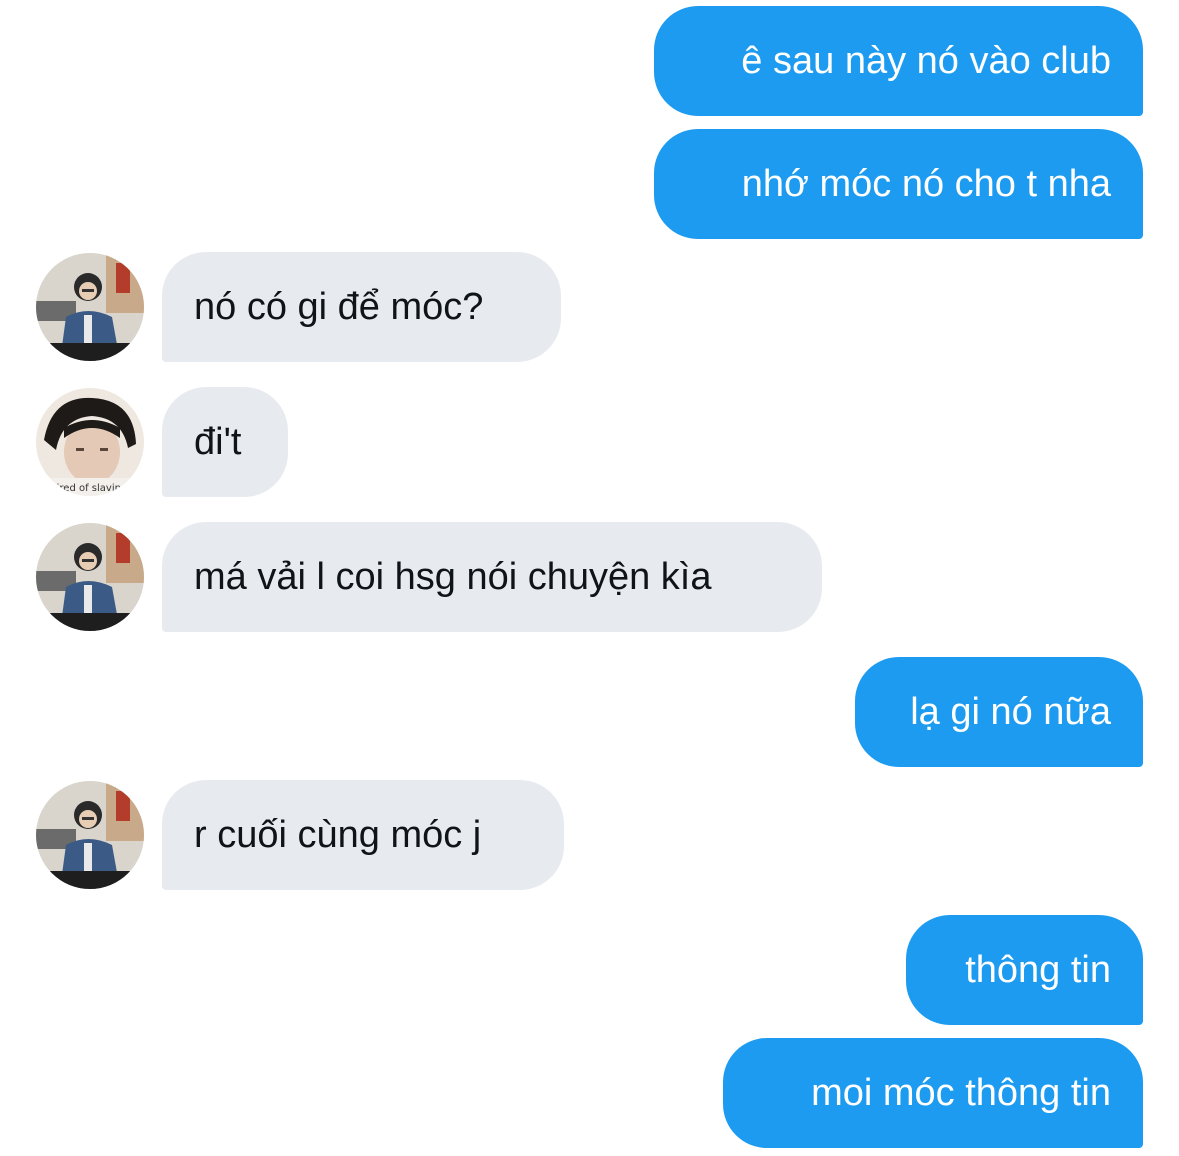  I want to click on user-b-avatar: tired of slaving, so click(90, 442).